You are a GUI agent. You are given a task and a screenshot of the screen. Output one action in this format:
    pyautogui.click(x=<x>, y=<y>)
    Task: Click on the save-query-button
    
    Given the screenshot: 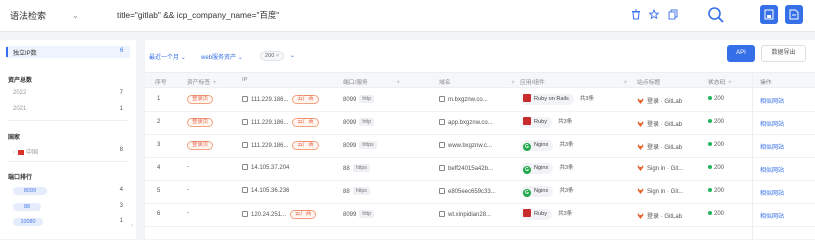 What is the action you would take?
    pyautogui.click(x=769, y=14)
    